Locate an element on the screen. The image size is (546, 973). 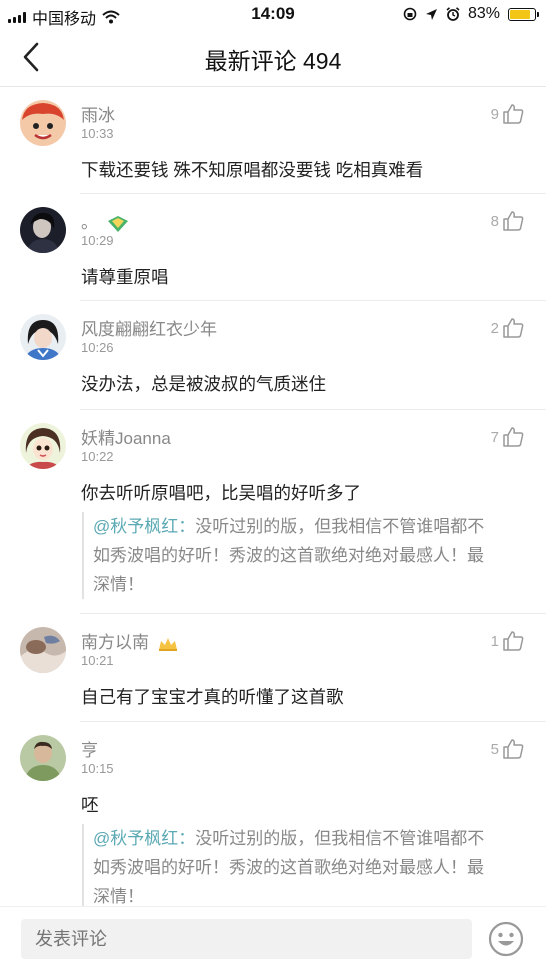
like-count: 7 is located at coordinates (494, 437).